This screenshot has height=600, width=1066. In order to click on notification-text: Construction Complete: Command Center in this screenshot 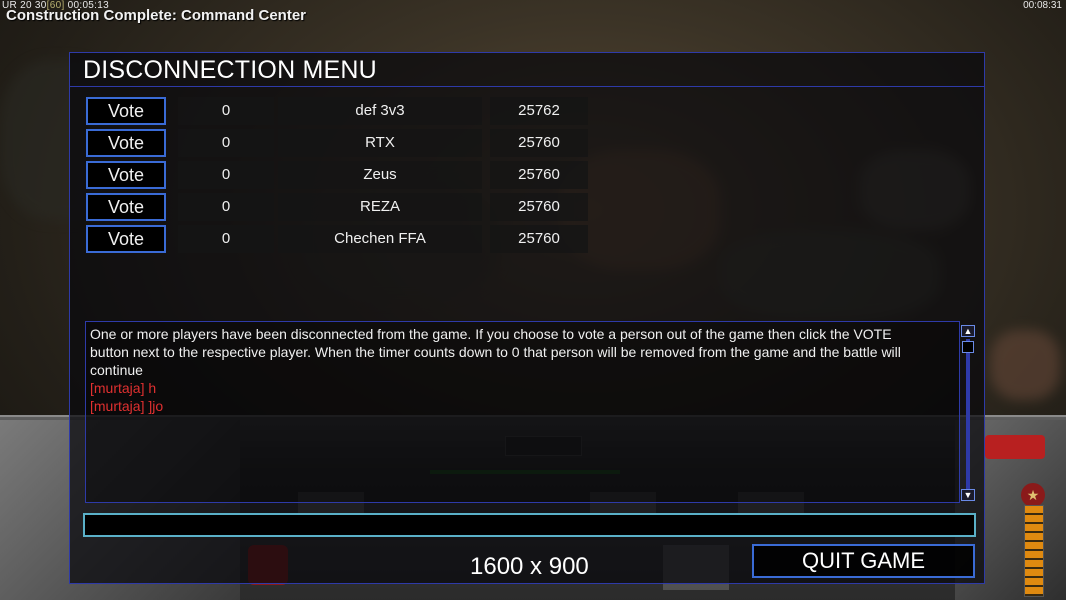, I will do `click(156, 15)`.